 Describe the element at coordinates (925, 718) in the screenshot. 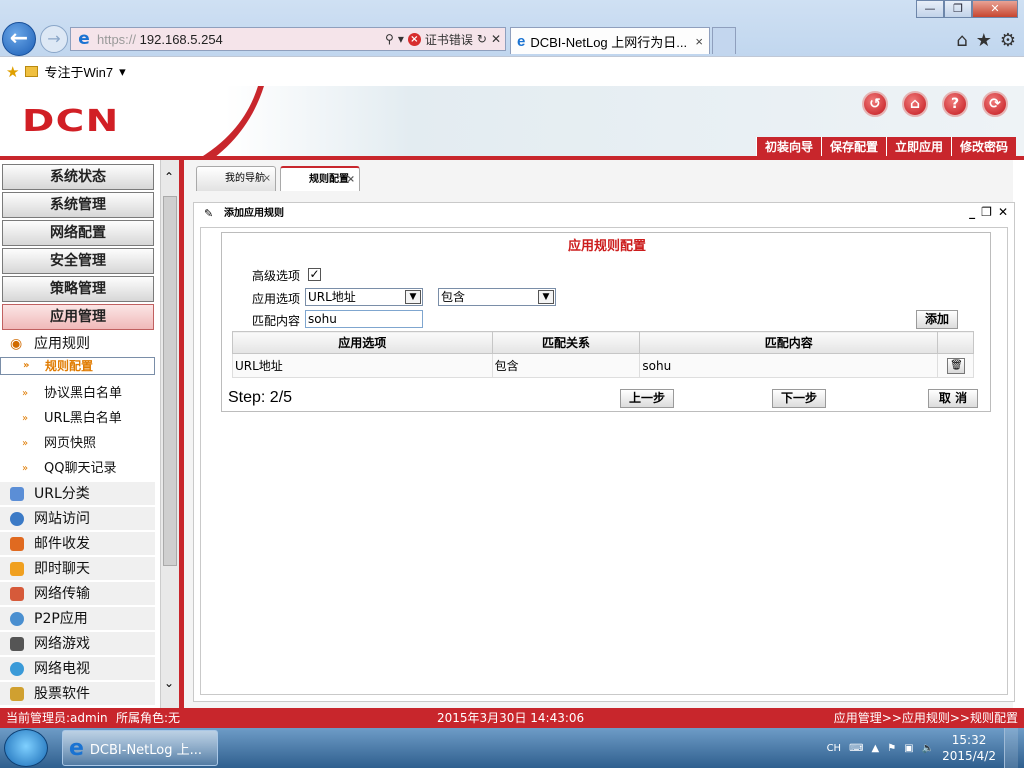

I see `breadcrumb: 应用管理>>应用规则>>规则配置` at that location.